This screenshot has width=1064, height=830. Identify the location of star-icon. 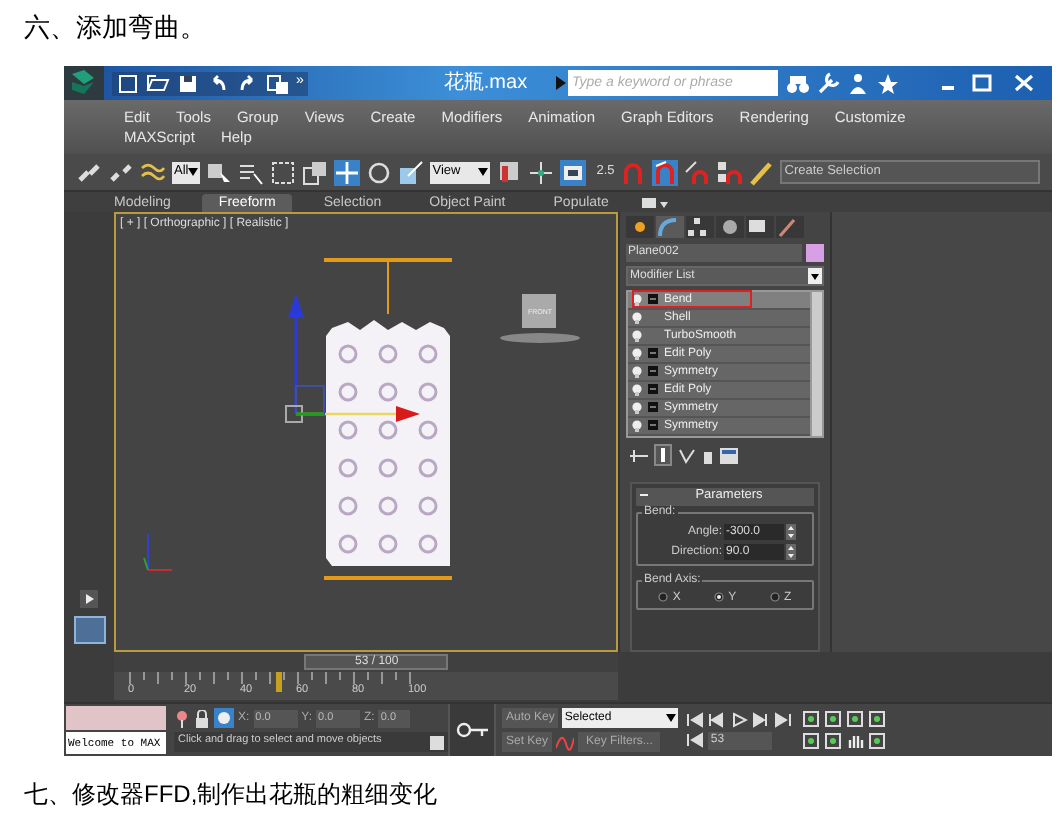
(888, 83).